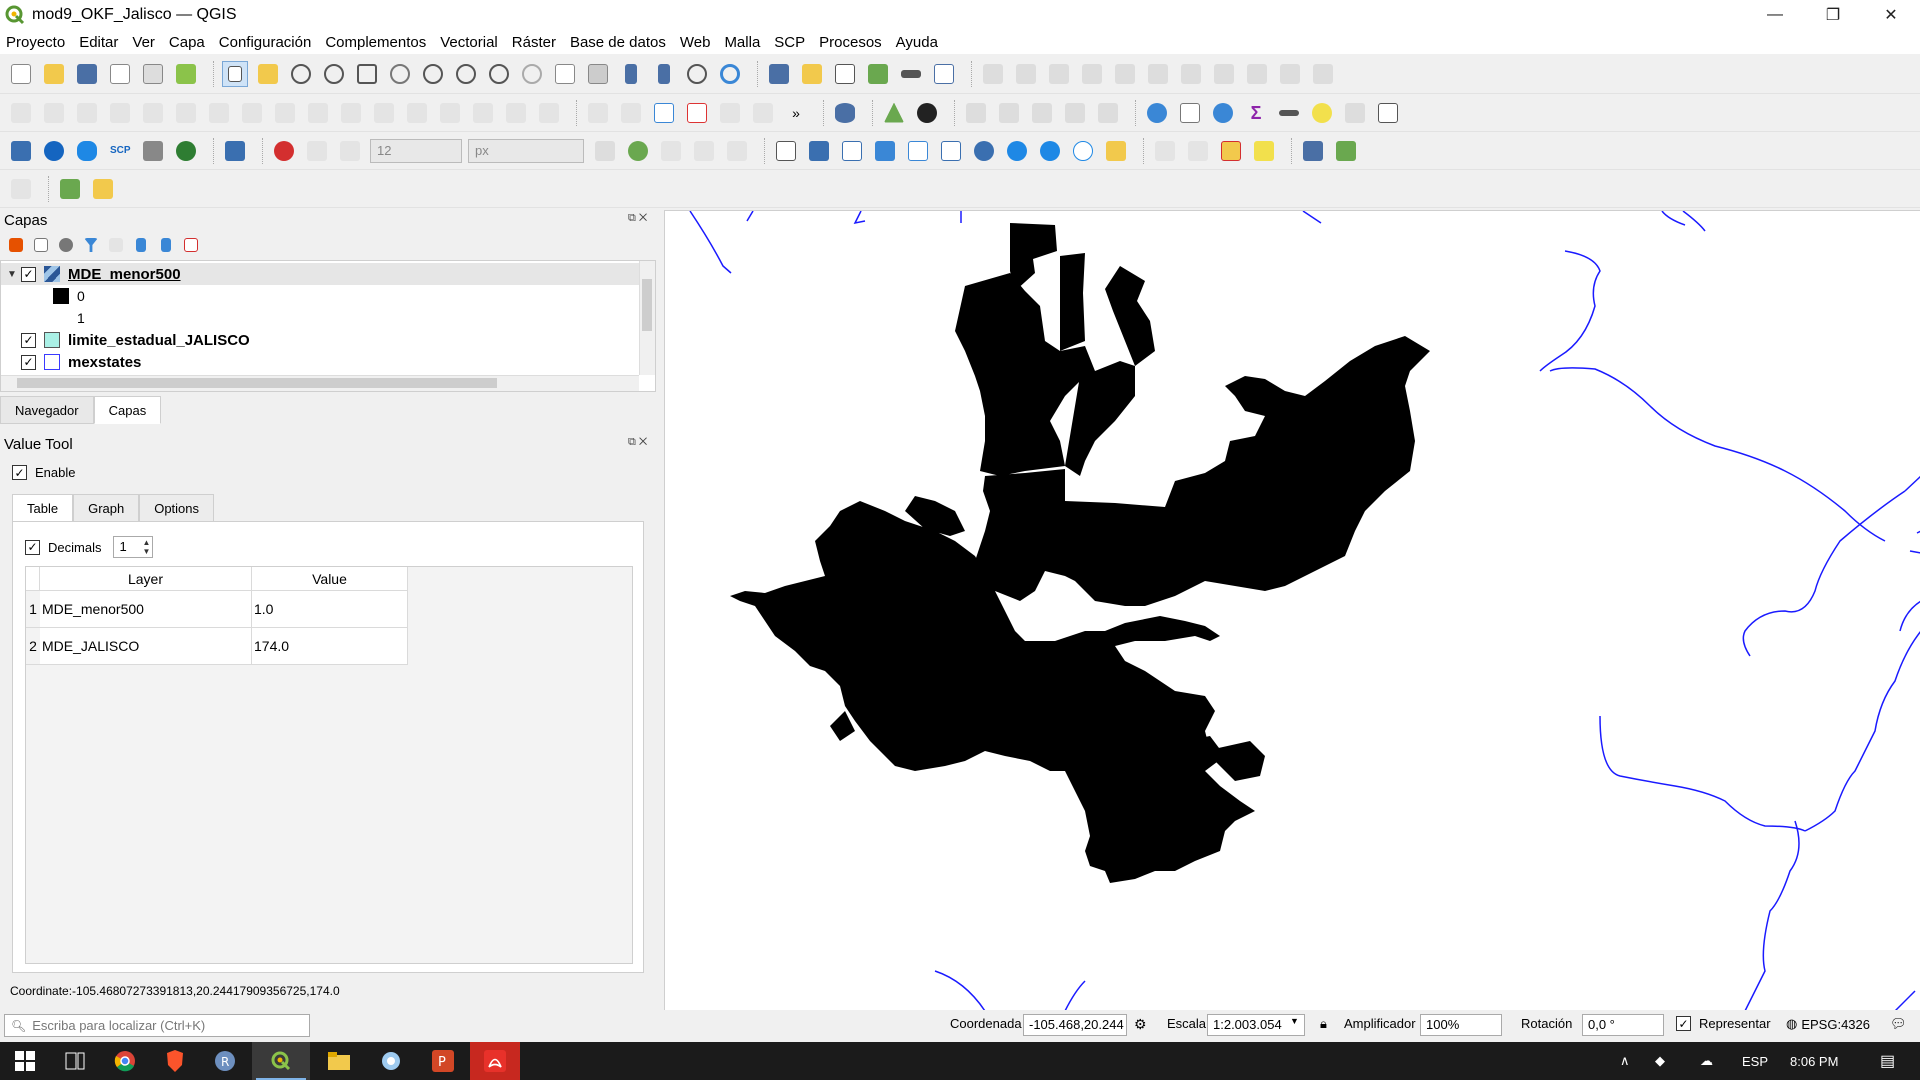 The image size is (1920, 1080). Describe the element at coordinates (1814, 1061) in the screenshot. I see `clock: 8:06 PM` at that location.